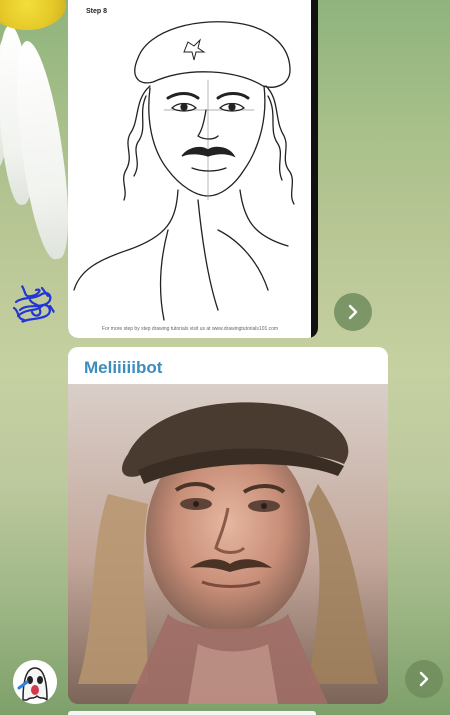  Describe the element at coordinates (33, 15) in the screenshot. I see `daisy-center` at that location.